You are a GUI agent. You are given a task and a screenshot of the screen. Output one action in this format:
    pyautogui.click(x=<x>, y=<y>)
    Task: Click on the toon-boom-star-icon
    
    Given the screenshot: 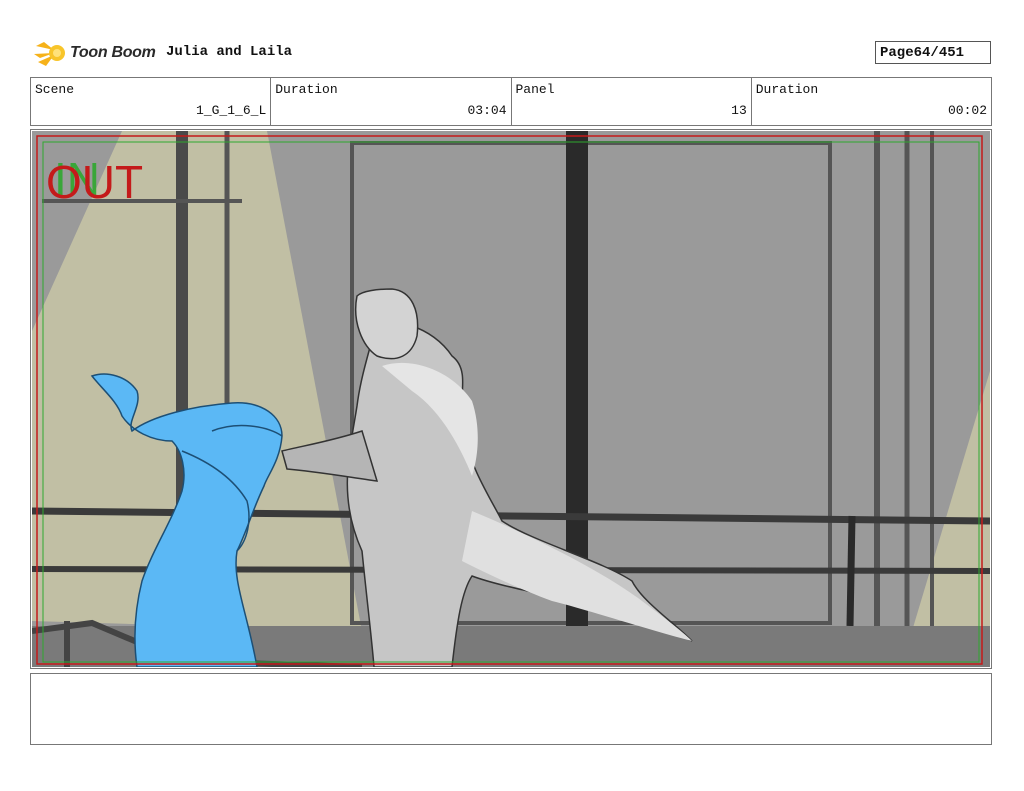 What is the action you would take?
    pyautogui.click(x=49, y=54)
    